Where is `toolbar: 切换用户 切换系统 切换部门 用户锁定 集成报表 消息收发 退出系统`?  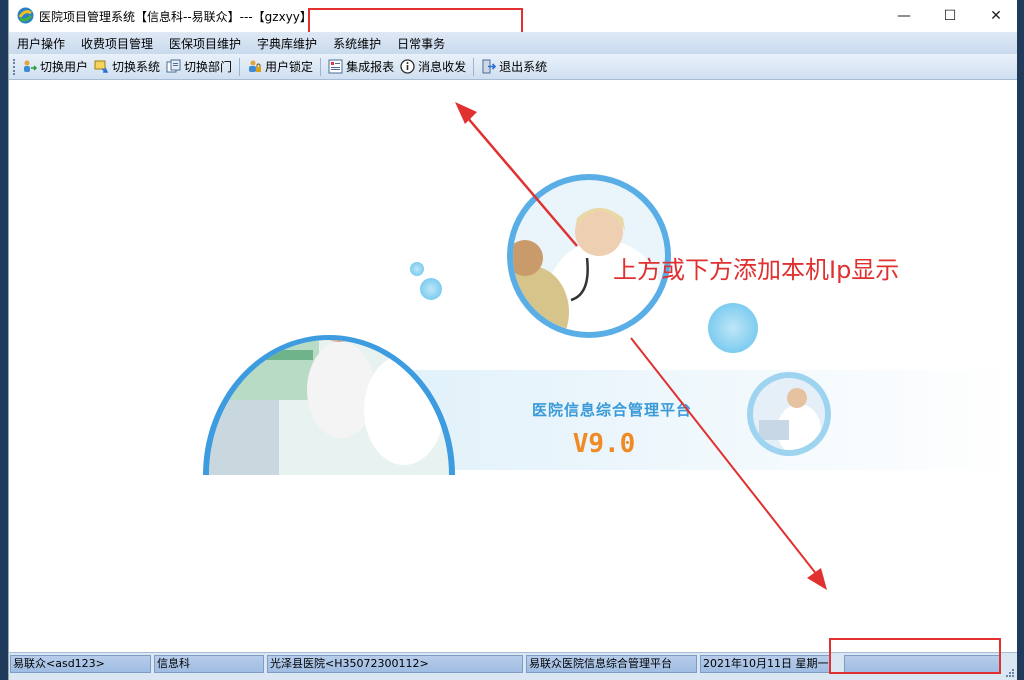 toolbar: 切换用户 切换系统 切换部门 用户锁定 集成报表 消息收发 退出系统 is located at coordinates (513, 67).